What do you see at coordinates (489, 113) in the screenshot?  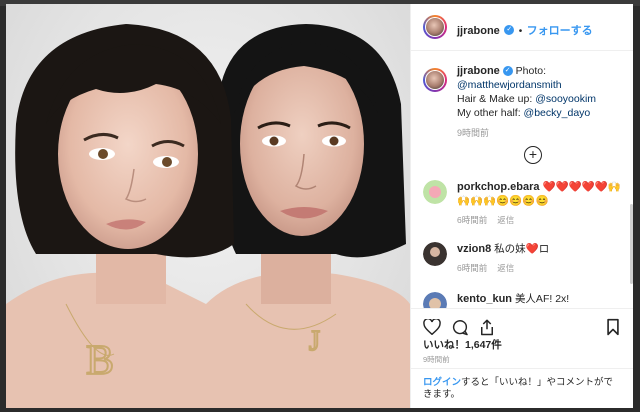 I see `other-half-label: My other half:` at bounding box center [489, 113].